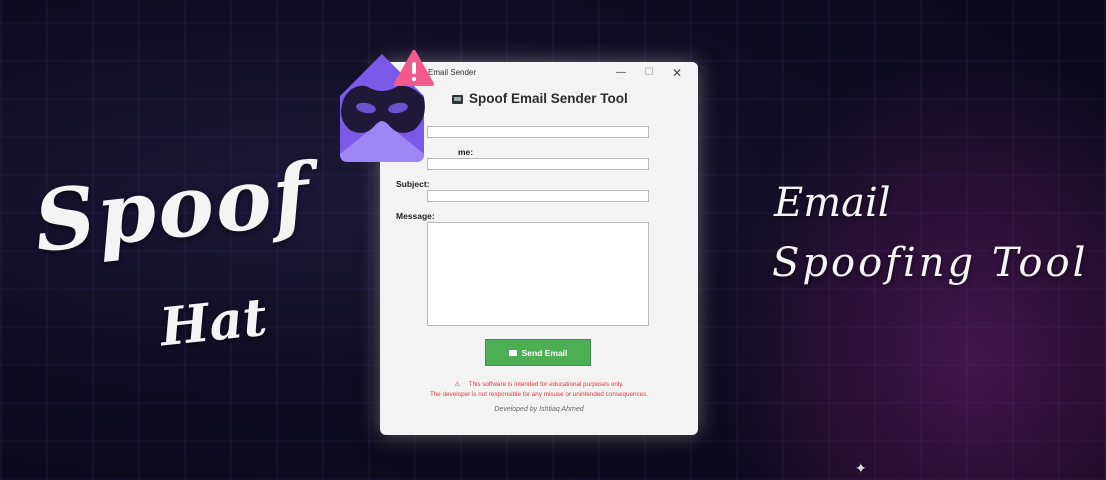  Describe the element at coordinates (538, 196) in the screenshot. I see `subject-input` at that location.